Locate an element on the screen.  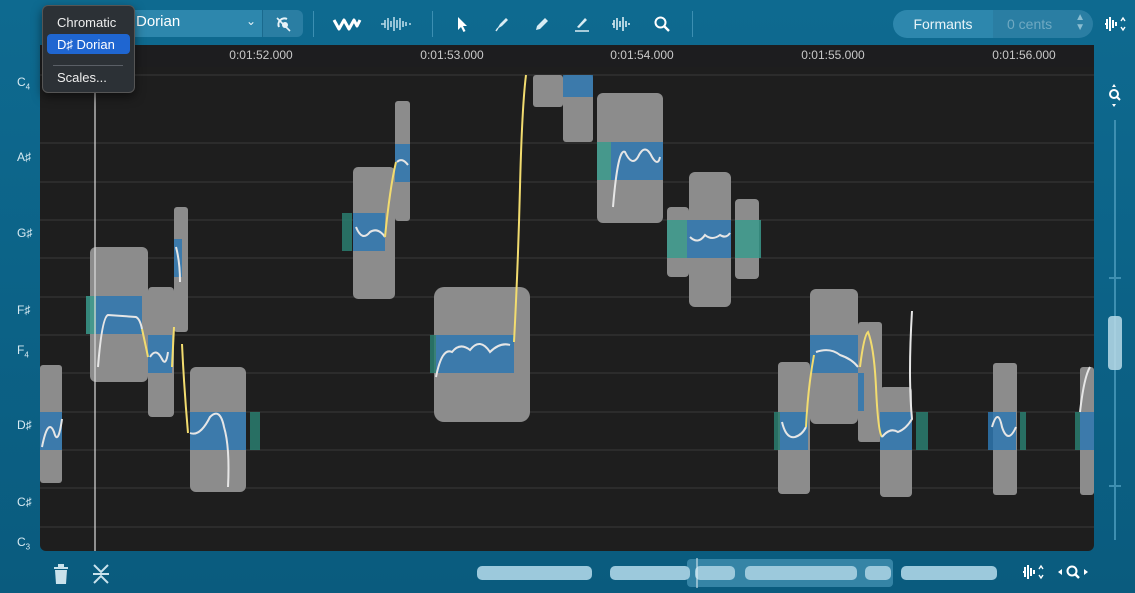
pitch-label-d-sharp: D♯ is located at coordinates (24, 425).